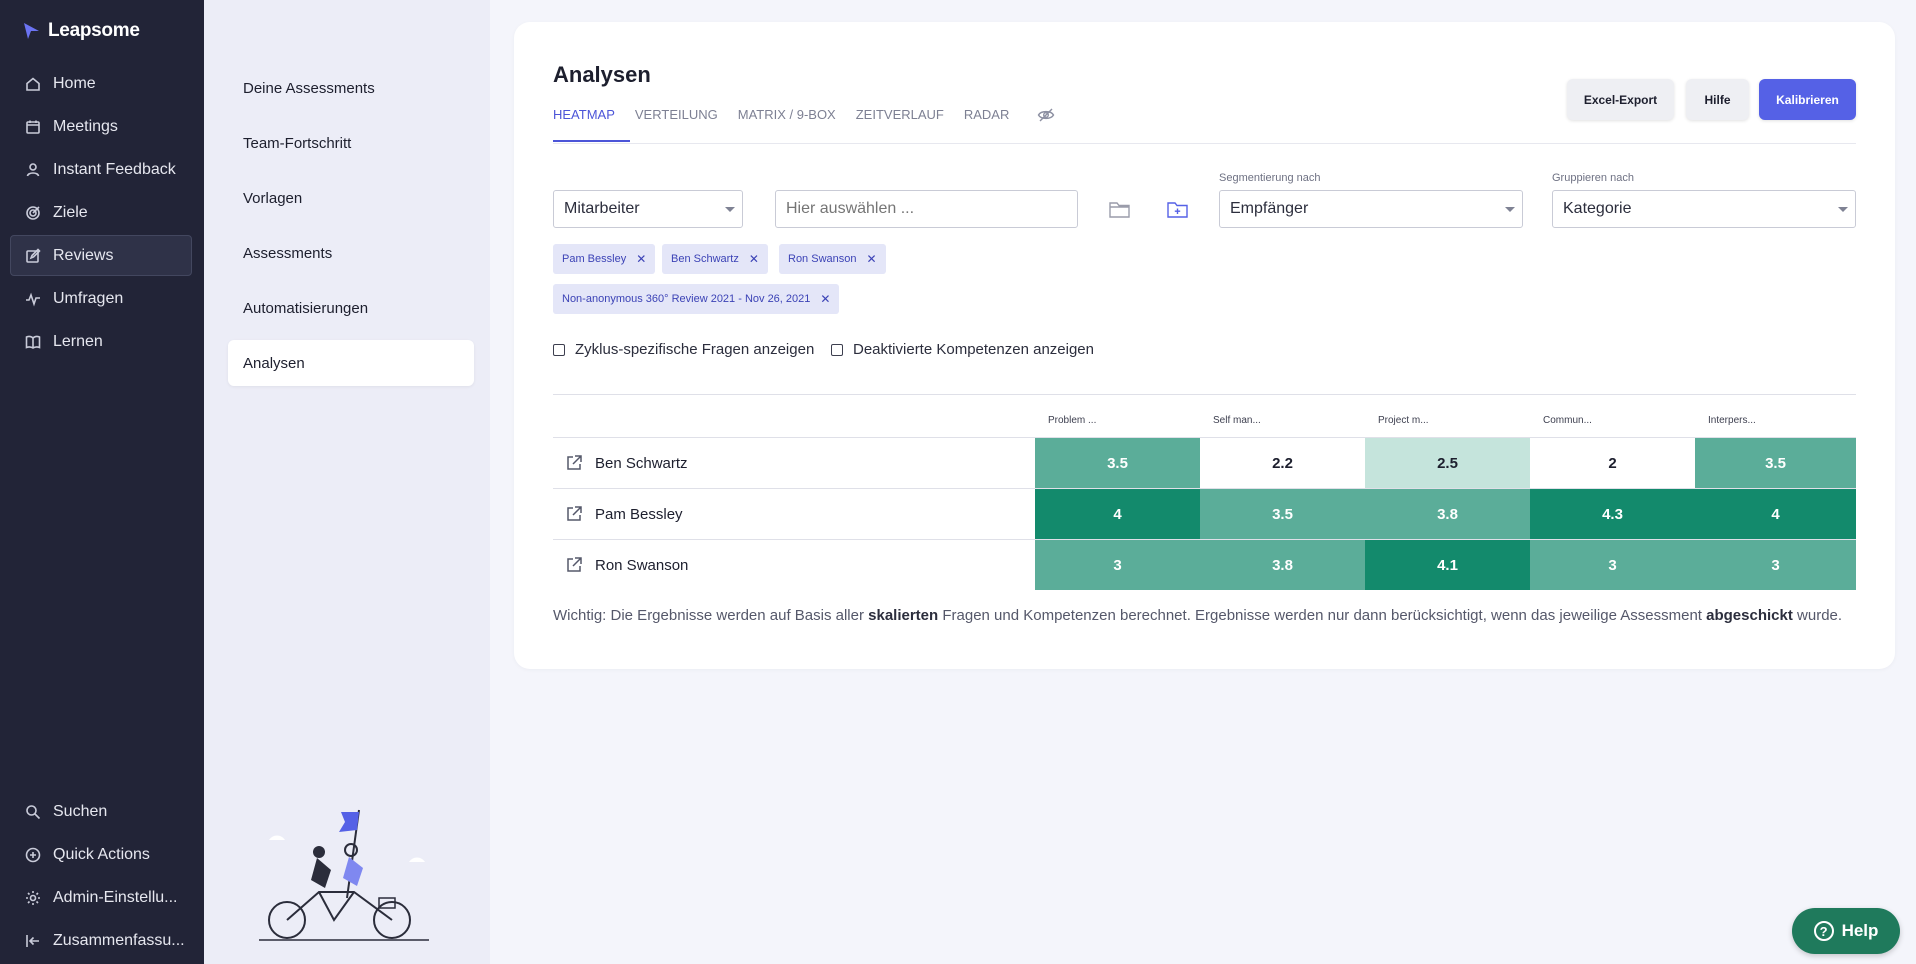  I want to click on nav-item-home: Home, so click(101, 83).